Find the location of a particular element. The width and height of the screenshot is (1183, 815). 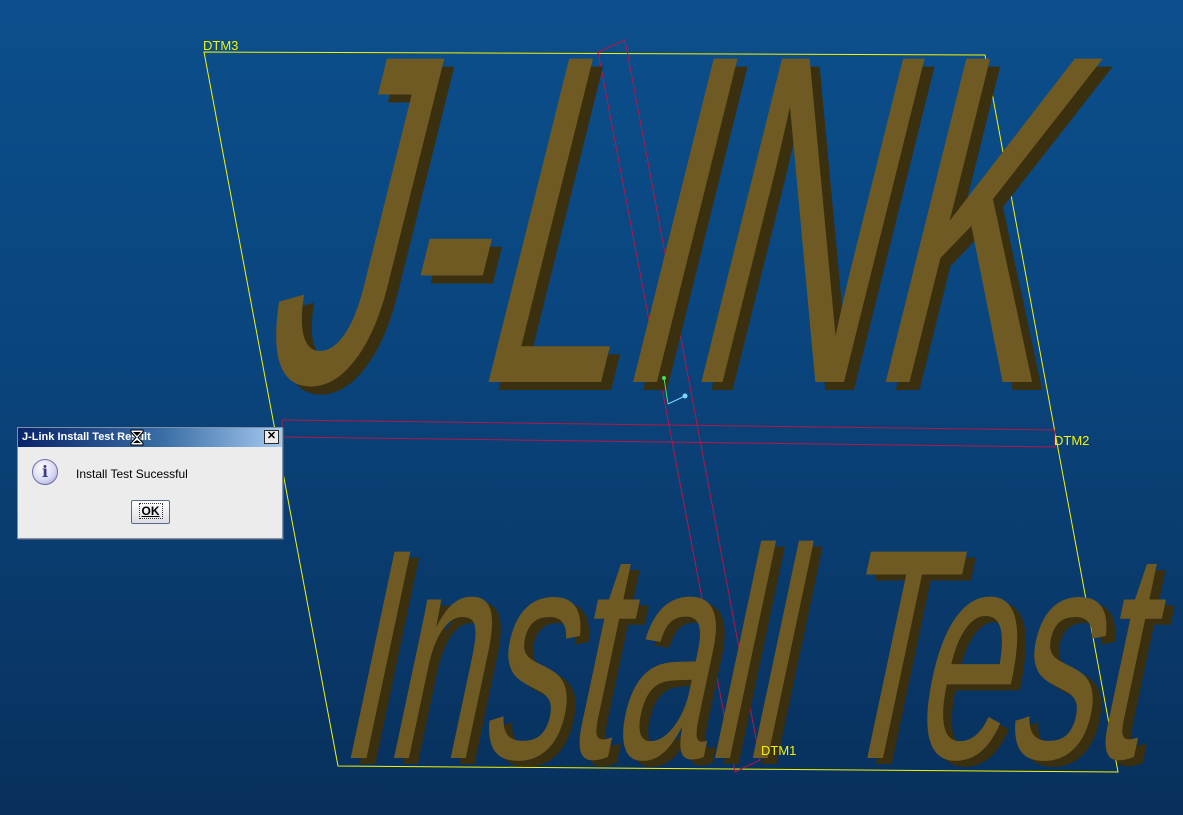

ok-button-label: OK is located at coordinates (150, 511).